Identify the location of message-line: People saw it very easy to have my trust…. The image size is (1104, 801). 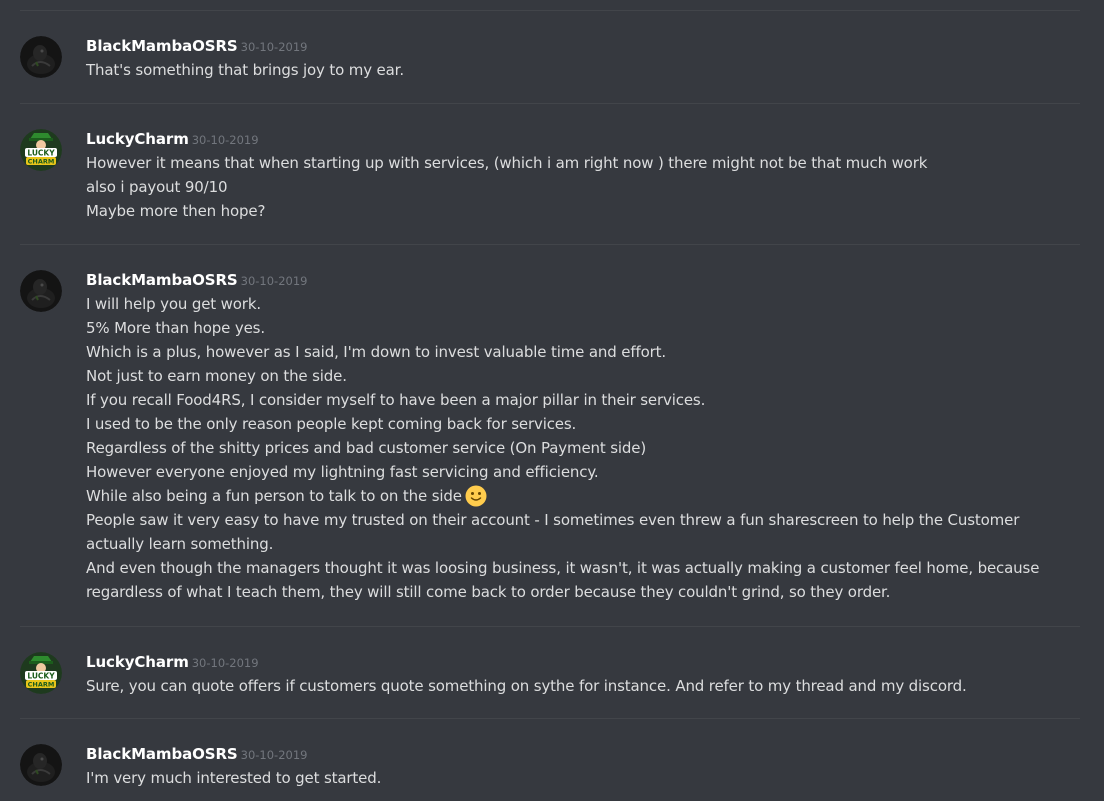
(553, 520).